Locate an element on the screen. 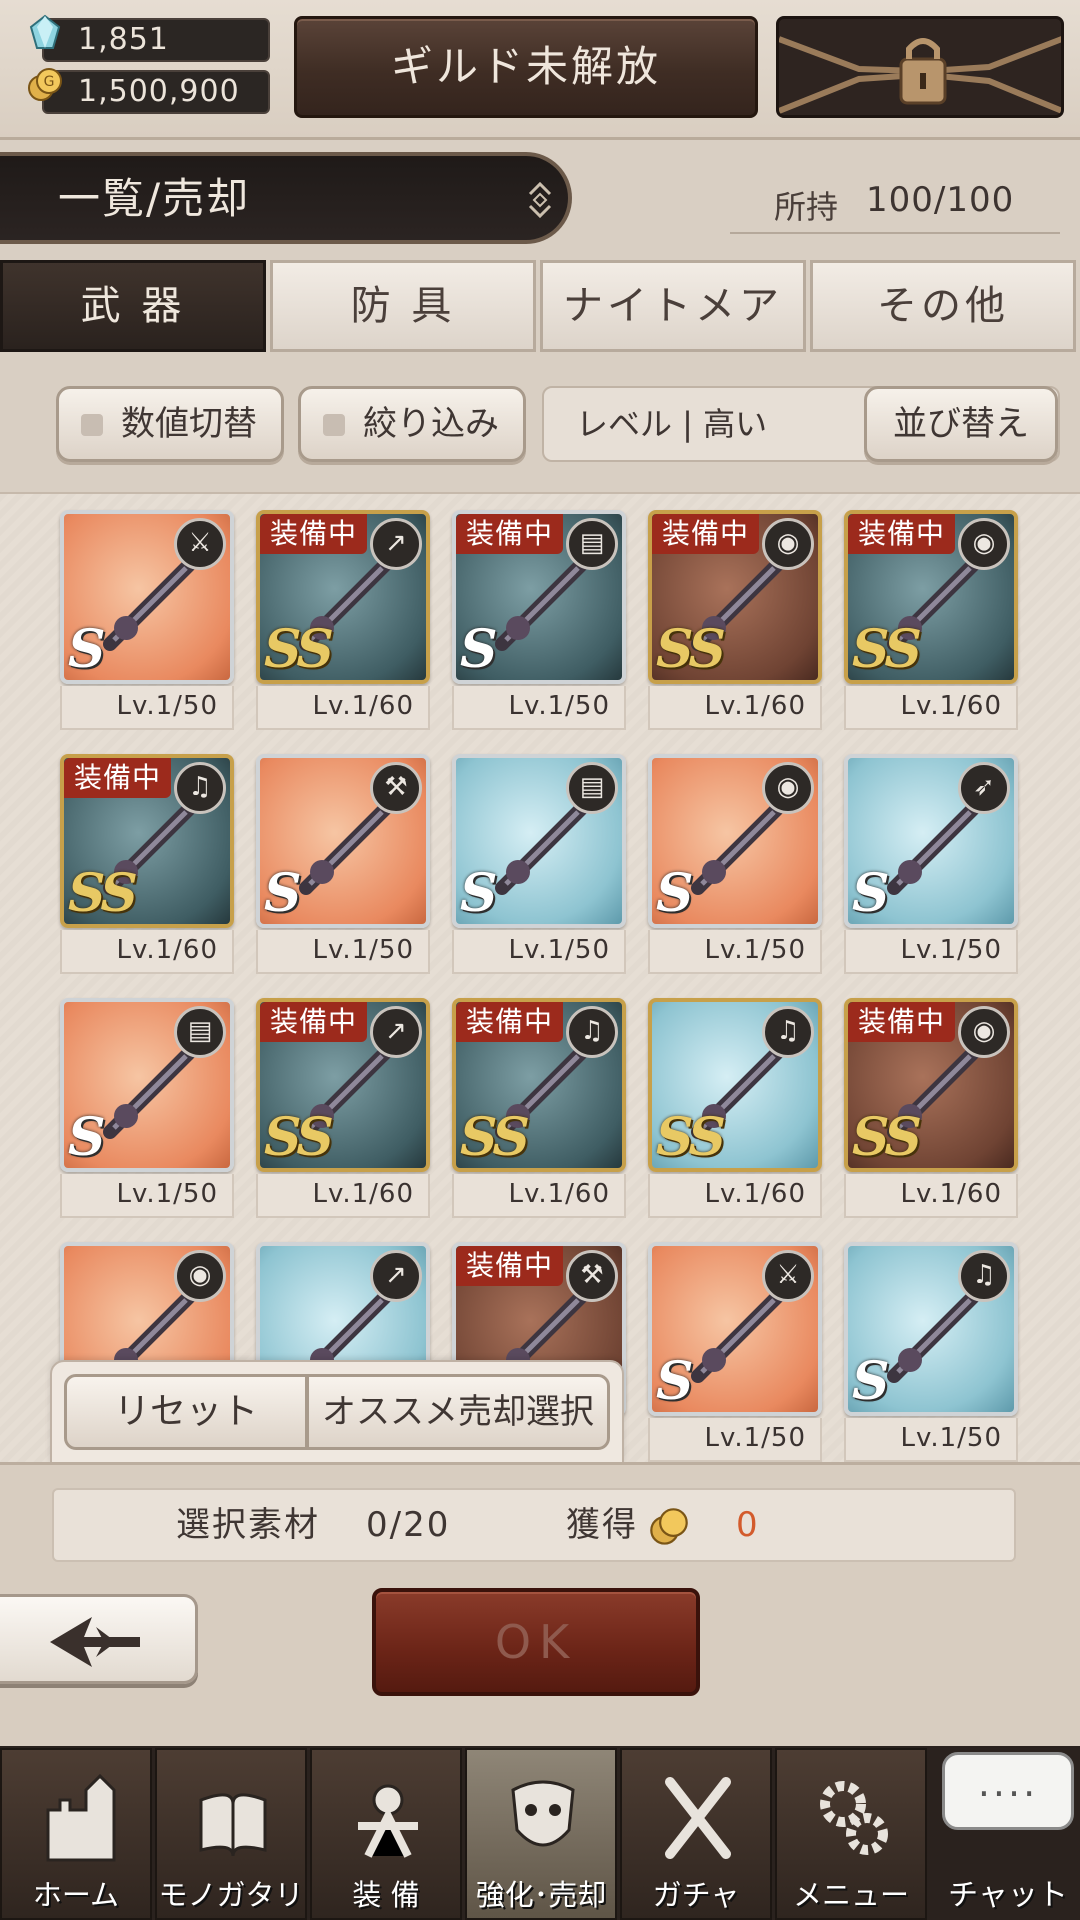 This screenshot has width=1080, height=1920. gold-count: 1,500,900 is located at coordinates (159, 91).